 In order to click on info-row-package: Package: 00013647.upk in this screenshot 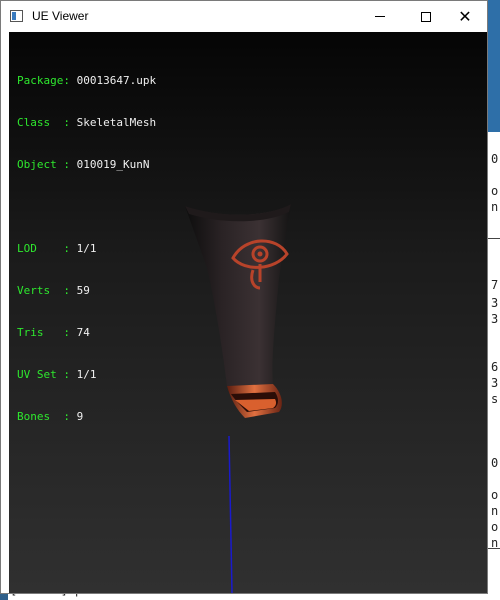, I will do `click(86, 81)`.